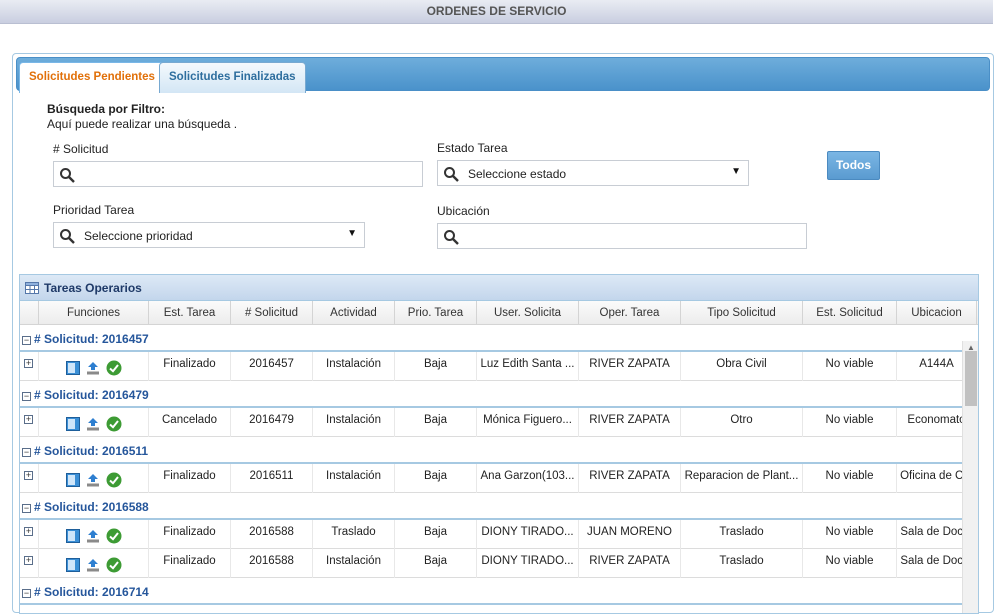 The width and height of the screenshot is (1005, 614). I want to click on column-header: Prio. Tarea, so click(436, 313).